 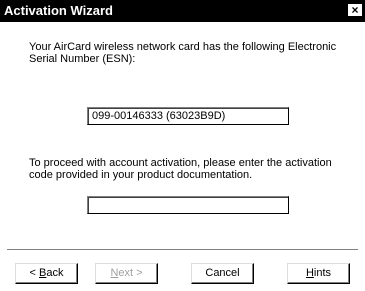 I want to click on hints-button-label: ints, so click(x=322, y=273).